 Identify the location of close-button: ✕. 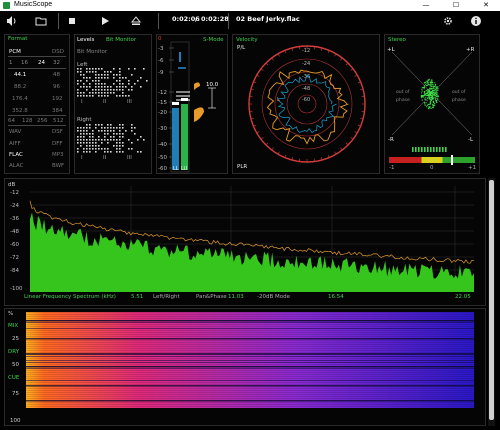
(486, 5).